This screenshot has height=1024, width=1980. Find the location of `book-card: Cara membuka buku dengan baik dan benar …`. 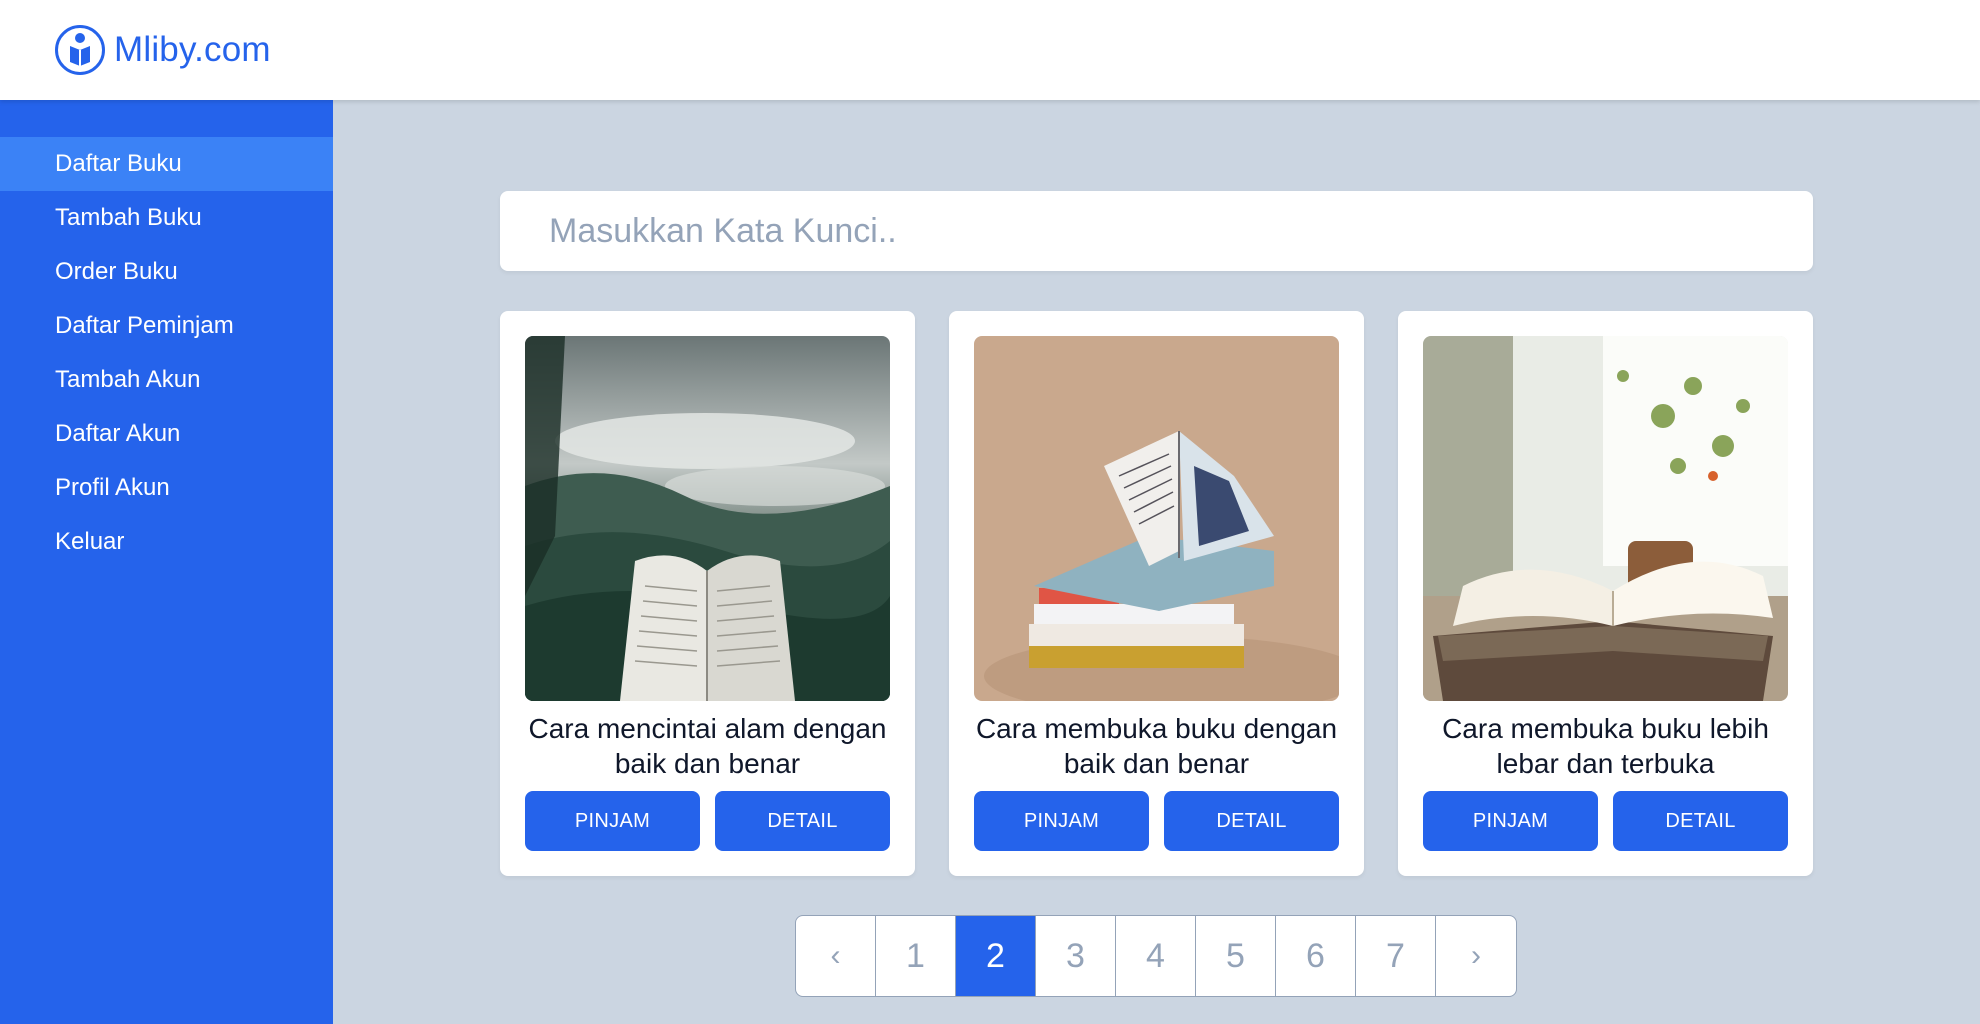

book-card: Cara membuka buku dengan baik dan benar … is located at coordinates (1156, 593).